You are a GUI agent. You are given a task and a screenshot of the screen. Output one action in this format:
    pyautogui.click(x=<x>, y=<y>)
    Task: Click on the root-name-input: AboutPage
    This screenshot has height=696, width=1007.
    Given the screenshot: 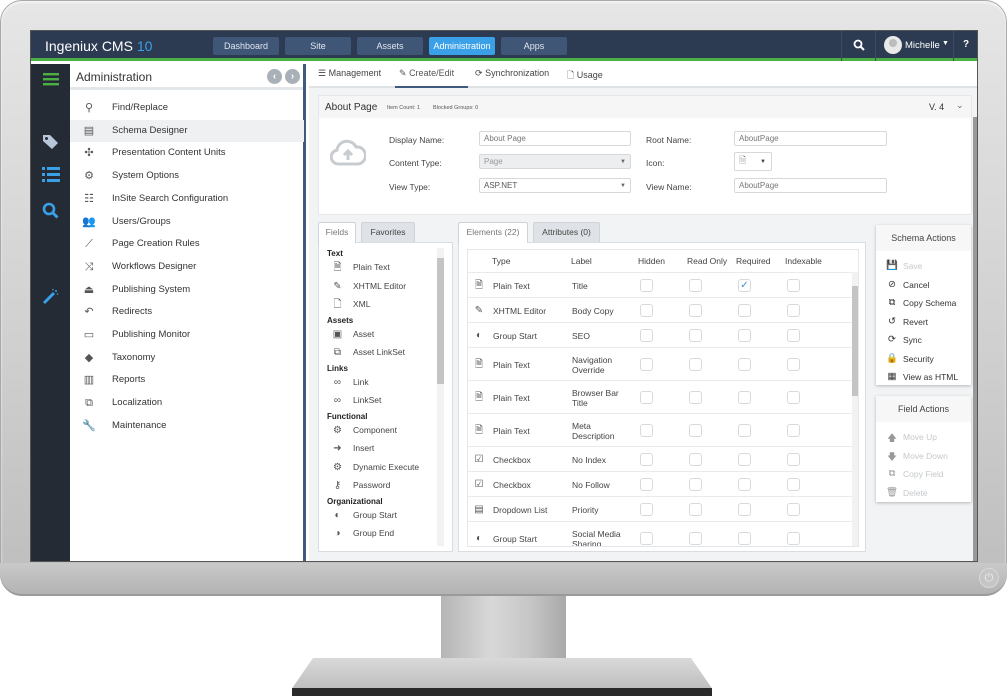 What is the action you would take?
    pyautogui.click(x=810, y=138)
    